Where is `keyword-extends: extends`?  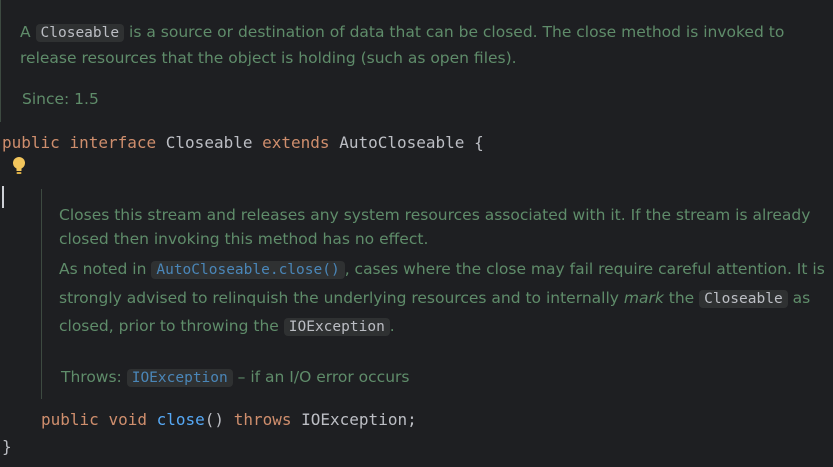 keyword-extends: extends is located at coordinates (296, 142).